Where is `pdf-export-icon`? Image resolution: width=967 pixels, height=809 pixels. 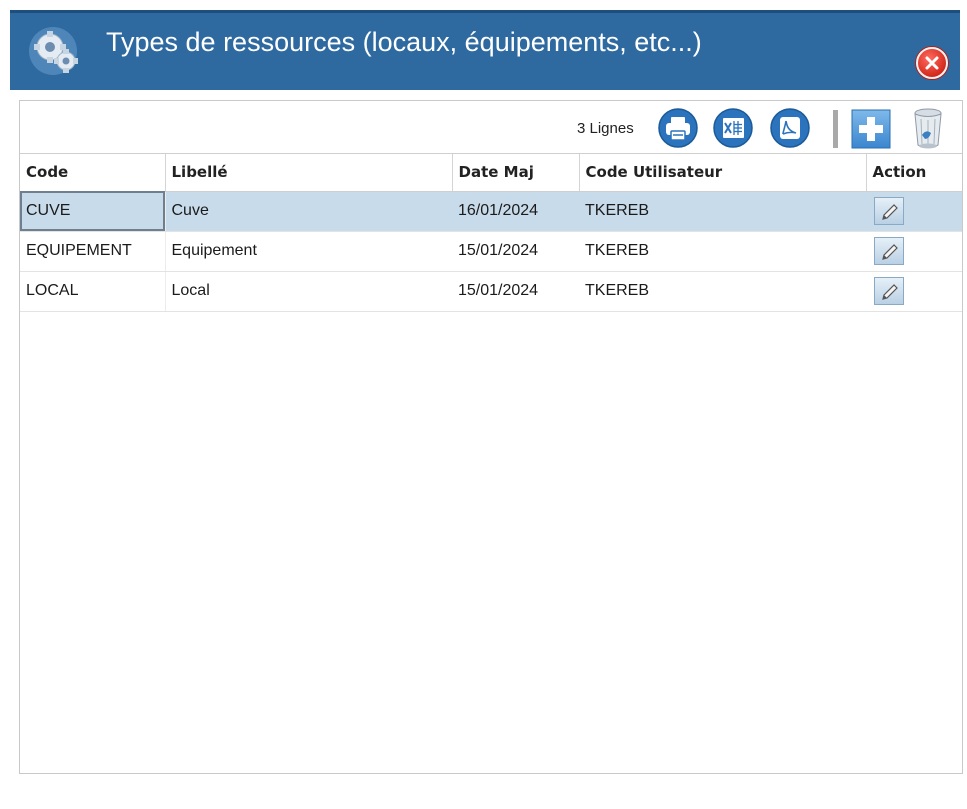 pdf-export-icon is located at coordinates (790, 128).